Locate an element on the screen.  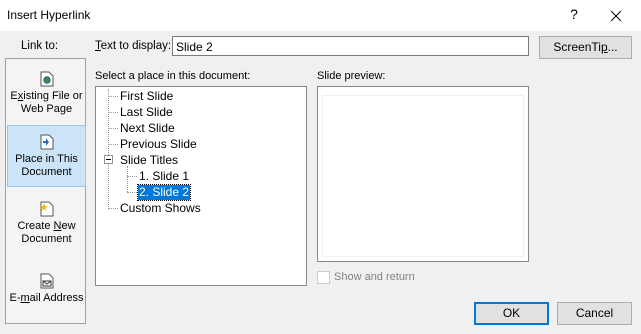
cancel-button: Cancel is located at coordinates (594, 313).